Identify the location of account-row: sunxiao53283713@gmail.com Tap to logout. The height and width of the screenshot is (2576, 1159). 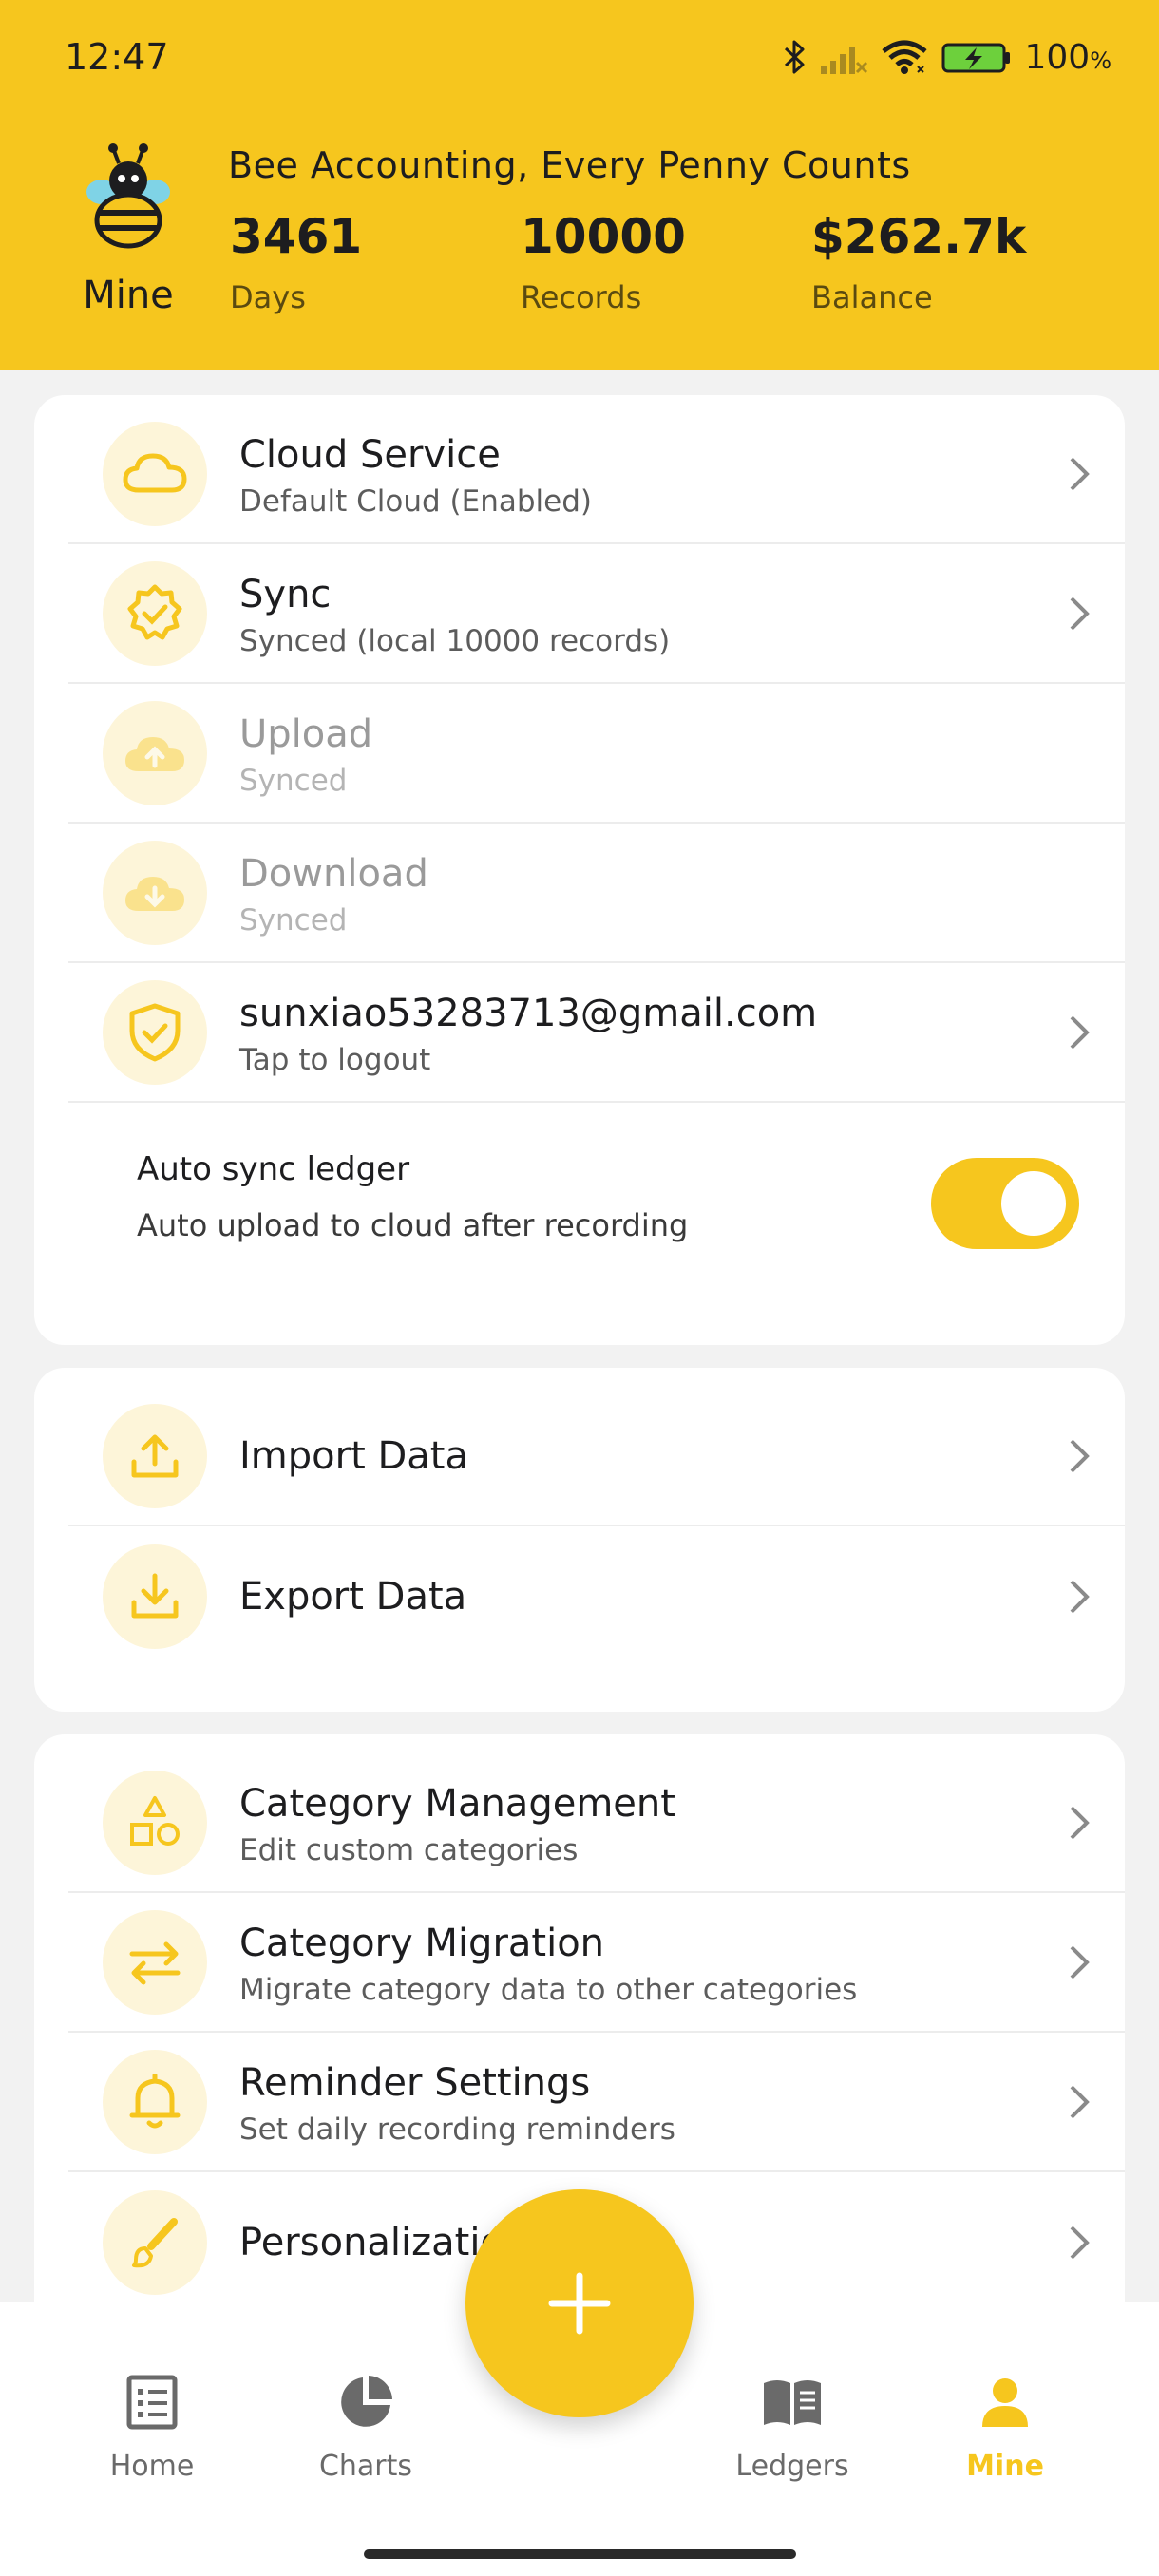
(596, 1033).